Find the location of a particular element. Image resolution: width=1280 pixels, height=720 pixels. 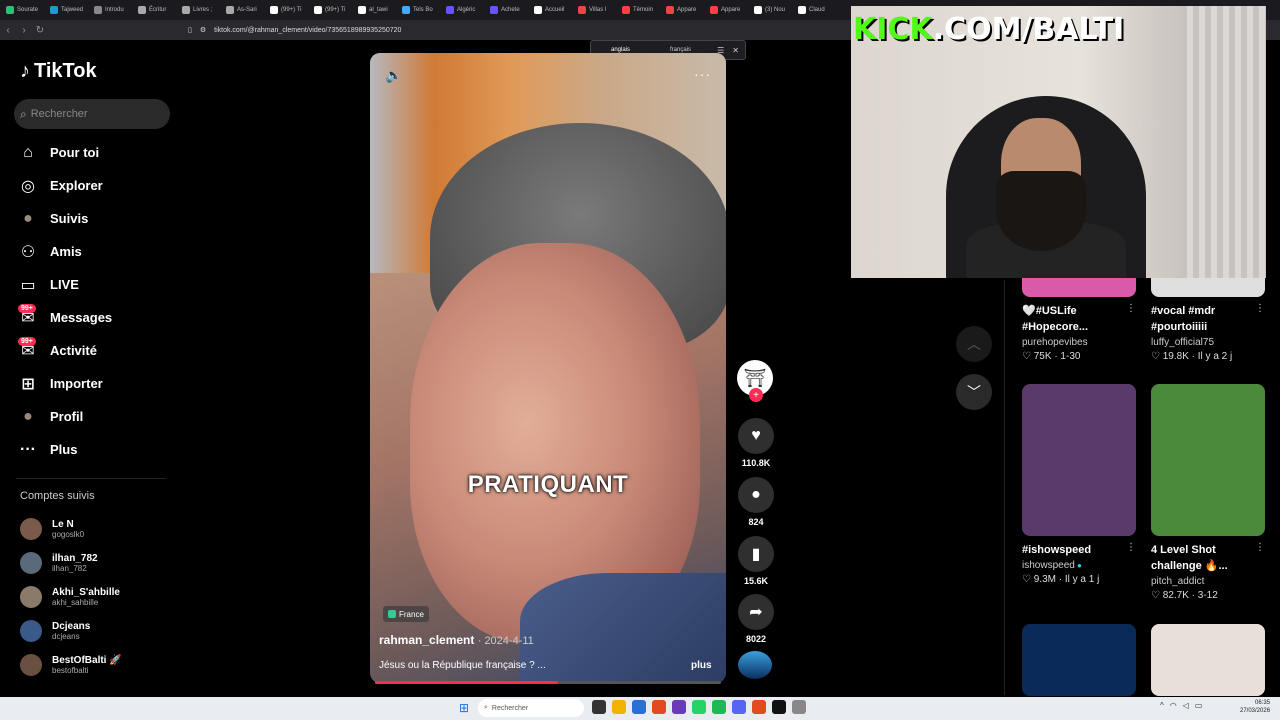

back-icon: ‹ is located at coordinates (8, 30).